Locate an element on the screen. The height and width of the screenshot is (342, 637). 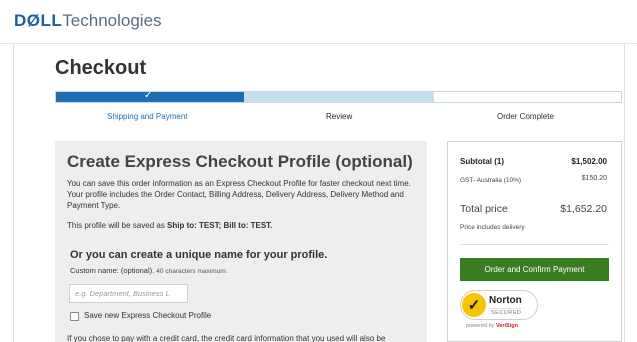
save-profile-checkbox-label: Save new Express Checkout Profile is located at coordinates (147, 315).